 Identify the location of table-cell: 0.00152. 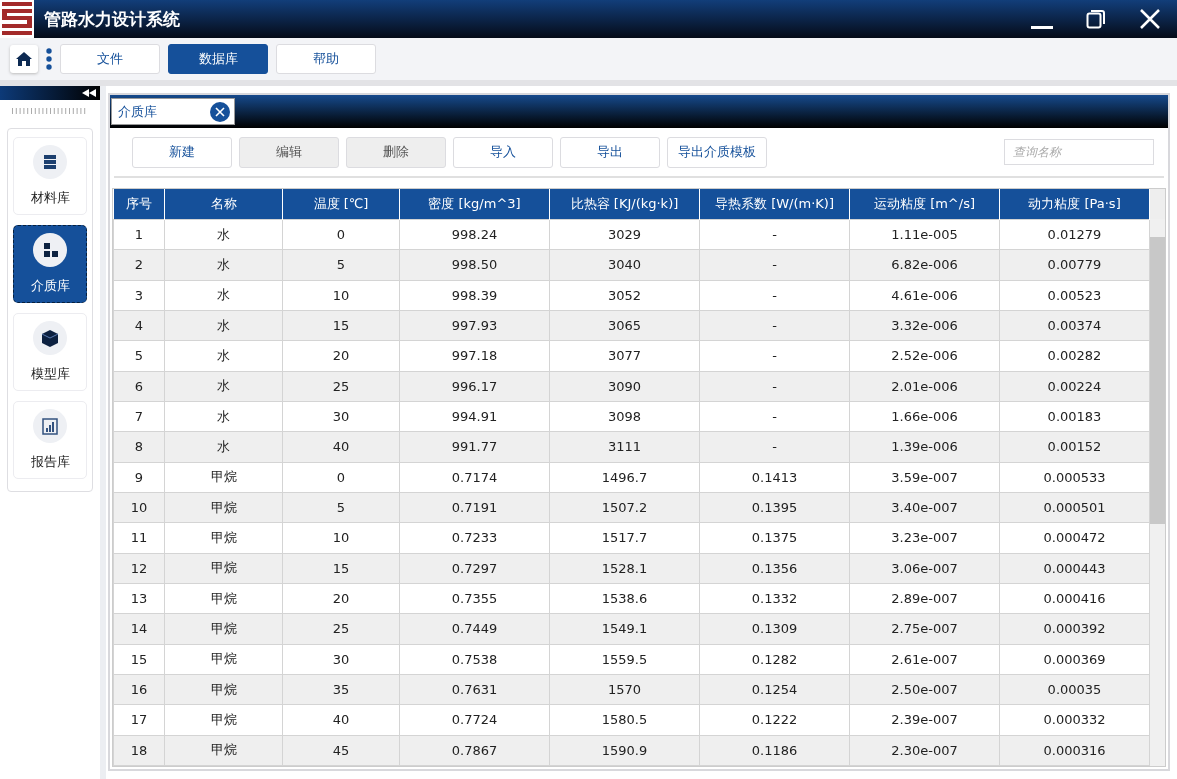
(1074, 447).